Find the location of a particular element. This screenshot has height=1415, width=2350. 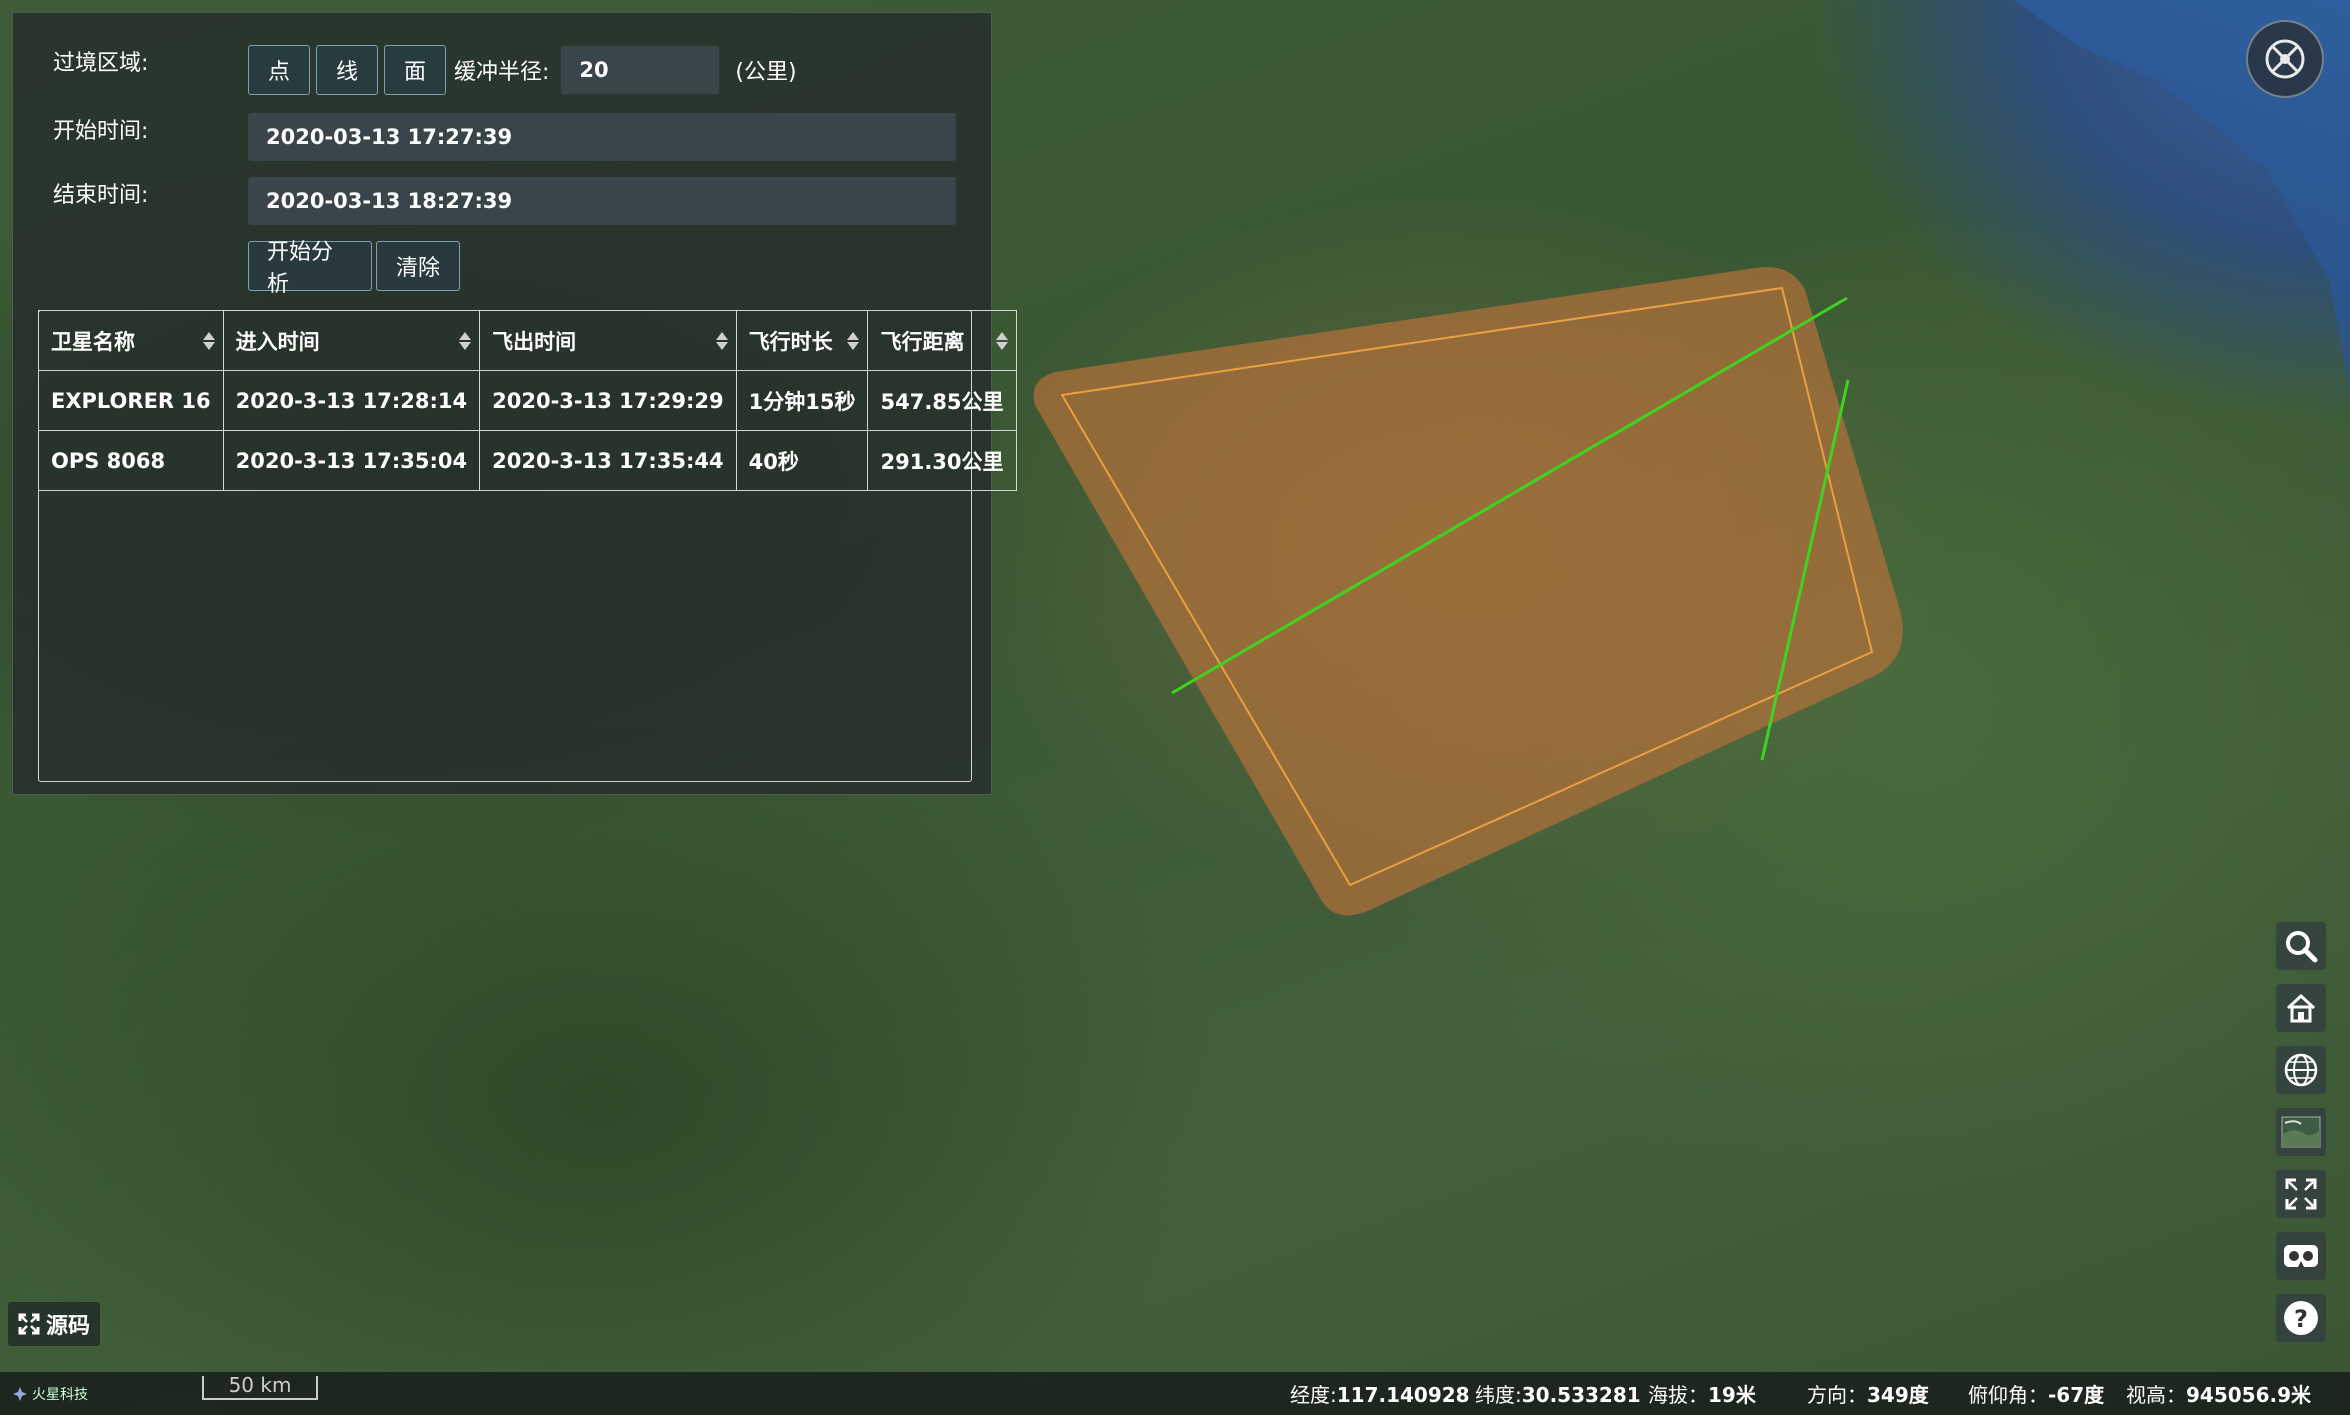

cell-exit-time: 2020-3-13 17:29:29 is located at coordinates (608, 400).